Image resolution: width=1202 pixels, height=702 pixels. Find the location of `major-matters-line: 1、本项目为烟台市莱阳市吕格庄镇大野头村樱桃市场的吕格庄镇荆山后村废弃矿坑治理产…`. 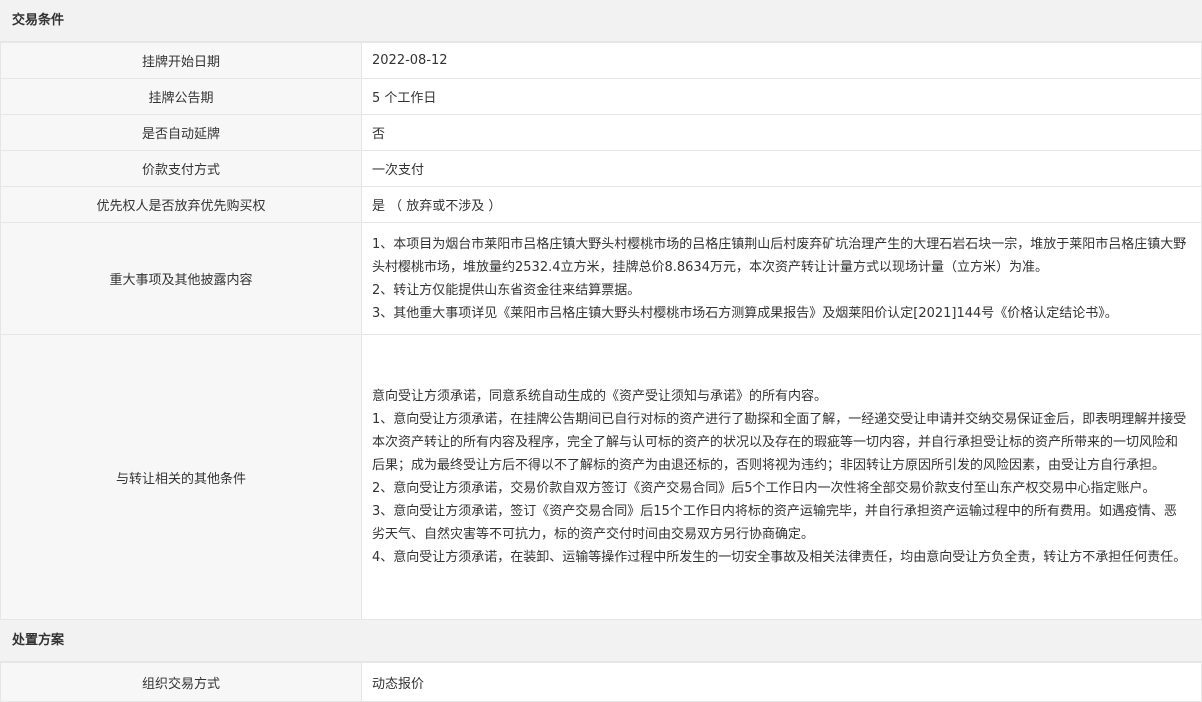

major-matters-line: 1、本项目为烟台市莱阳市吕格庄镇大野头村樱桃市场的吕格庄镇荆山后村废弃矿坑治理产… is located at coordinates (779, 255).